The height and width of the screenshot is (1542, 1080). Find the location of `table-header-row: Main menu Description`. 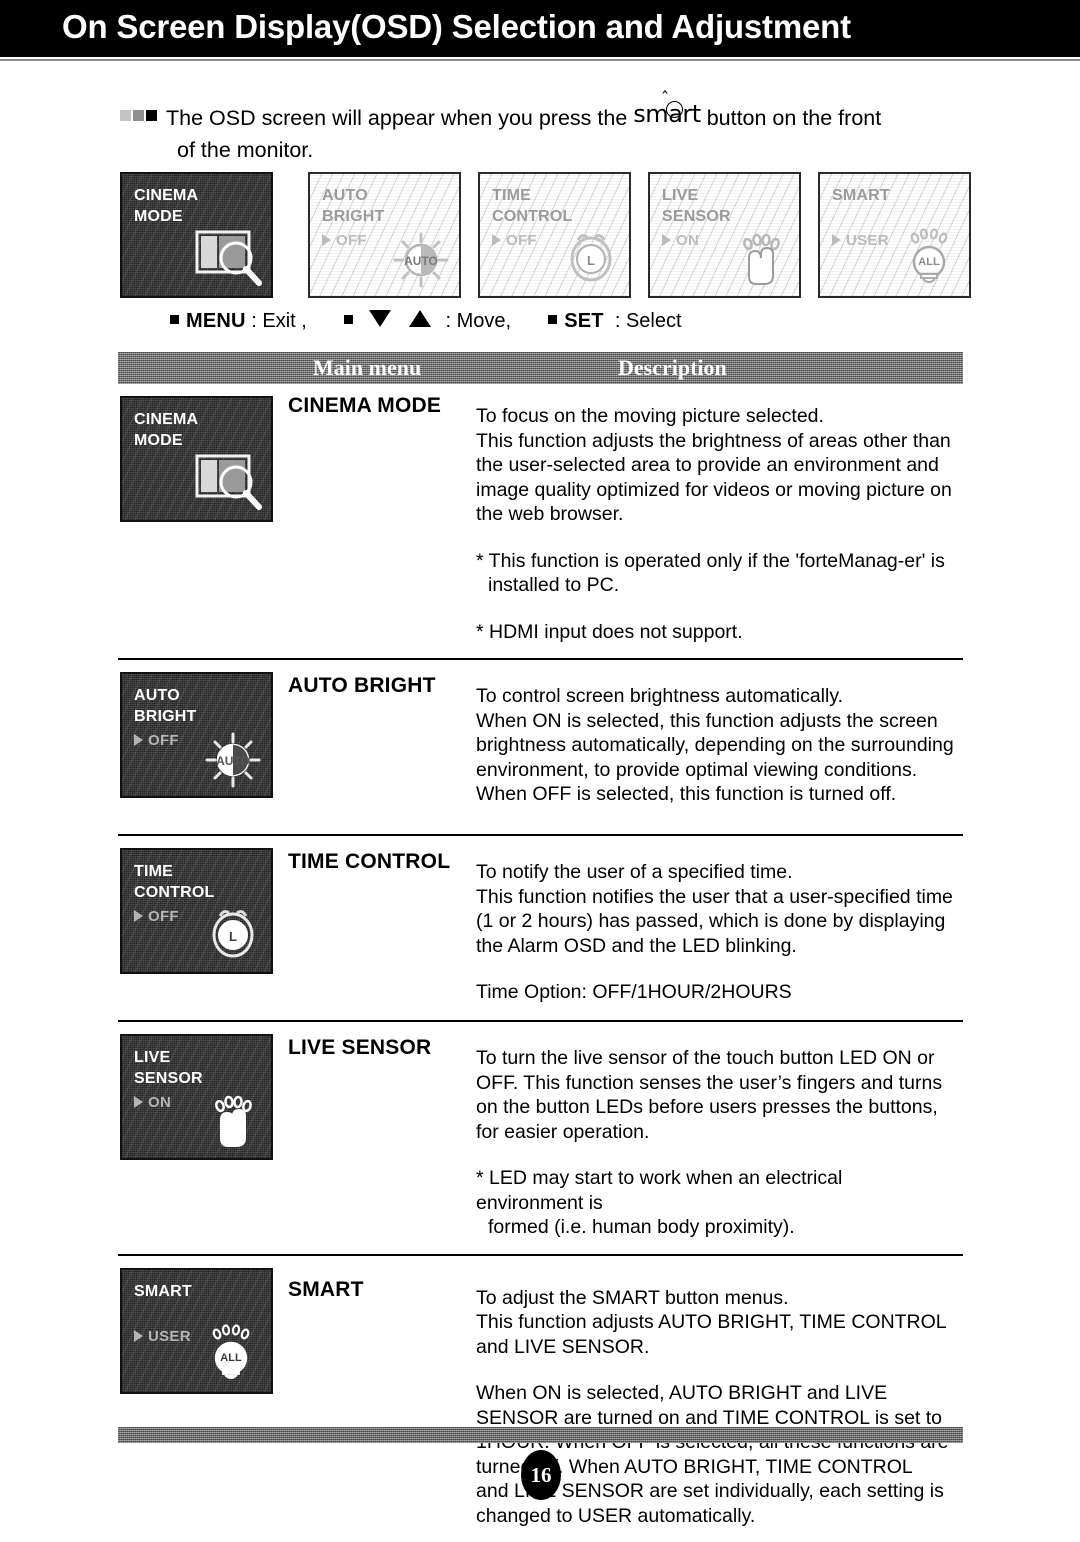

table-header-row: Main menu Description is located at coordinates (540, 368).